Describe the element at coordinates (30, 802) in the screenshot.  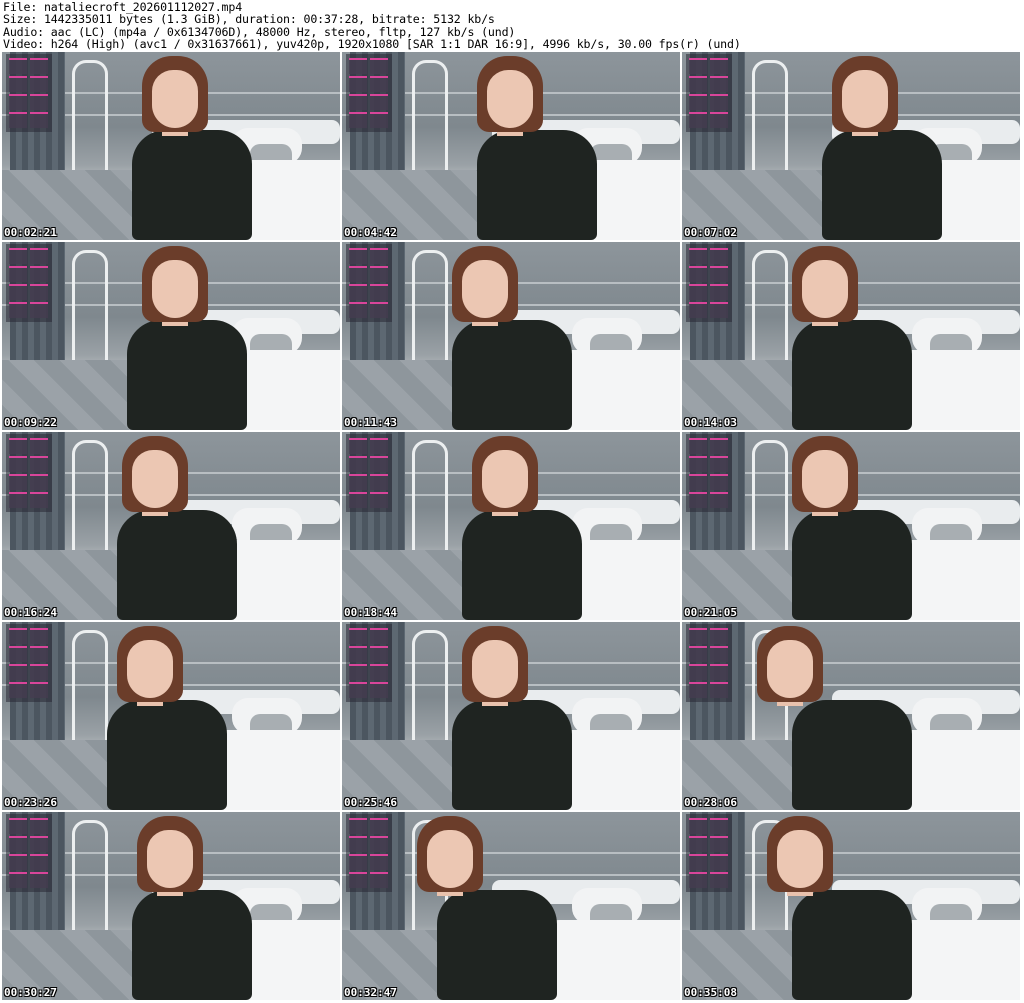
I see `timestamp-label: 00:23:26` at that location.